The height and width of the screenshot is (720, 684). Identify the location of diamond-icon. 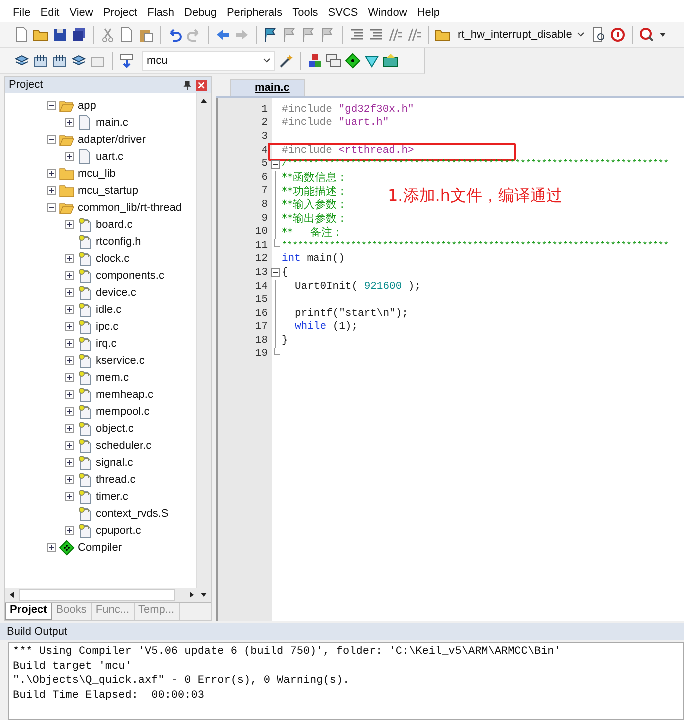
(353, 60).